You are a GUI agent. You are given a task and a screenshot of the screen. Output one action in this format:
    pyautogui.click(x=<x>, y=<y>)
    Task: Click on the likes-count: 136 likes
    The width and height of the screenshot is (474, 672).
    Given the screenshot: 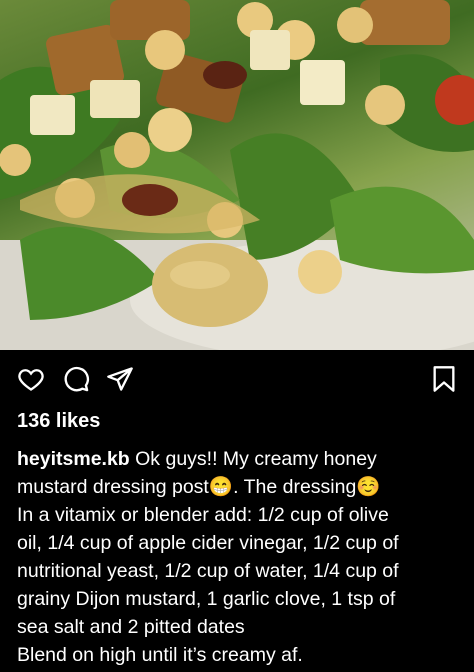 What is the action you would take?
    pyautogui.click(x=58, y=421)
    